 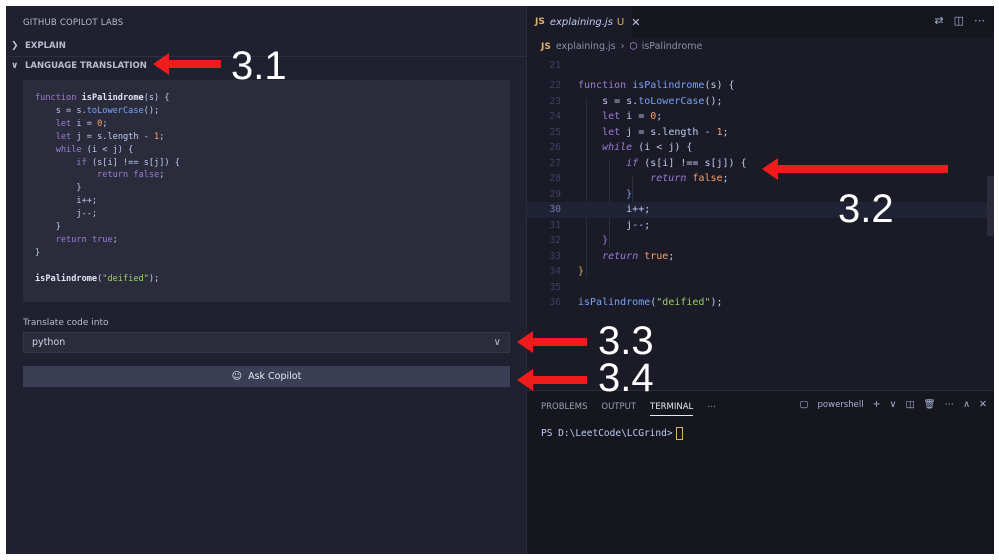 I want to click on terminal-actions: ▢ powershell + ∨ ◫ 🗑 ⋯ ∧ ✕, so click(x=893, y=404).